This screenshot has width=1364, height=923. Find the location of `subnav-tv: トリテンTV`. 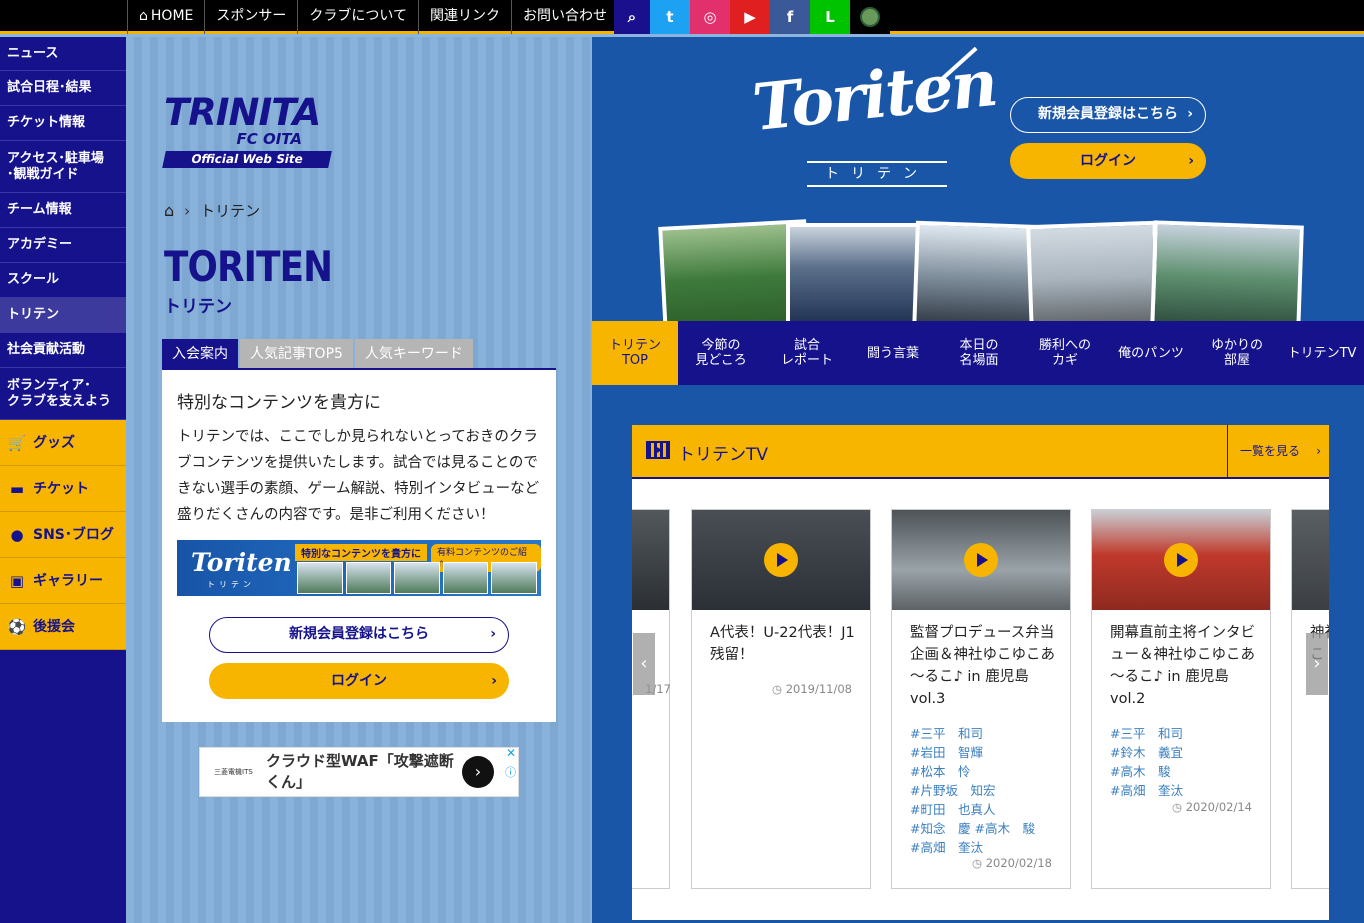

subnav-tv: トリテンTV is located at coordinates (1322, 353).